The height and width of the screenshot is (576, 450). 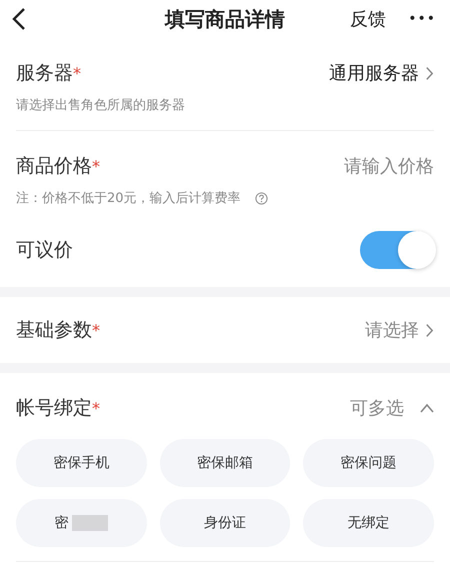 I want to click on field-label: 服务器, so click(x=44, y=73).